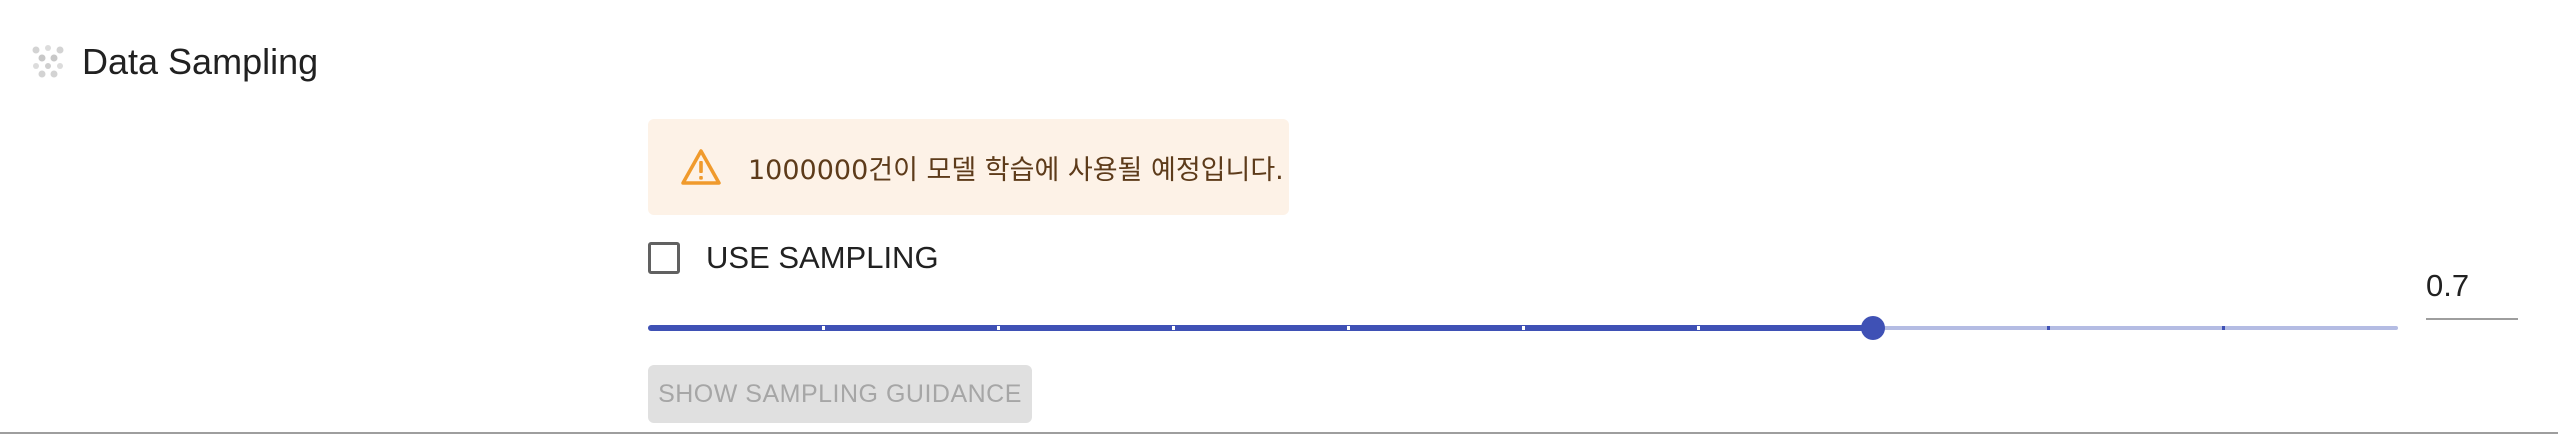 The height and width of the screenshot is (434, 2558). What do you see at coordinates (48, 61) in the screenshot?
I see `dots-grid-icon` at bounding box center [48, 61].